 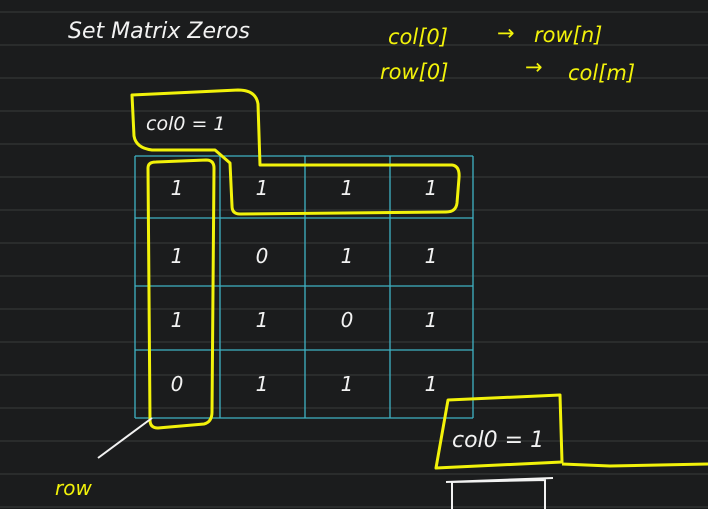 What do you see at coordinates (568, 35) in the screenshot?
I see `note-row-n: row[n]` at bounding box center [568, 35].